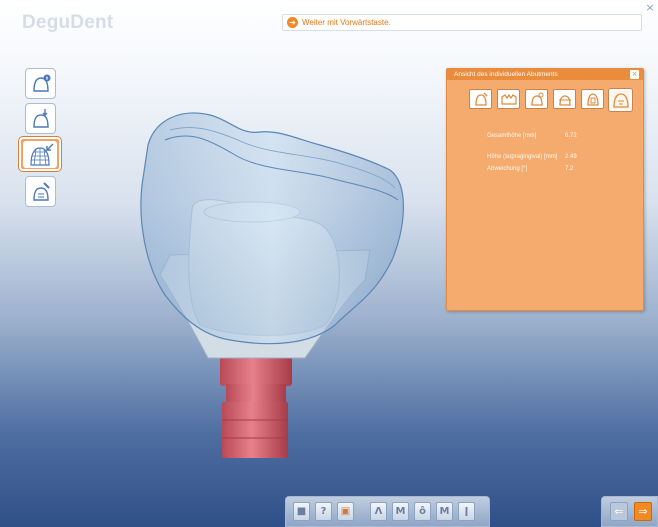 This screenshot has width=658, height=527. I want to click on implant-body, so click(256, 407).